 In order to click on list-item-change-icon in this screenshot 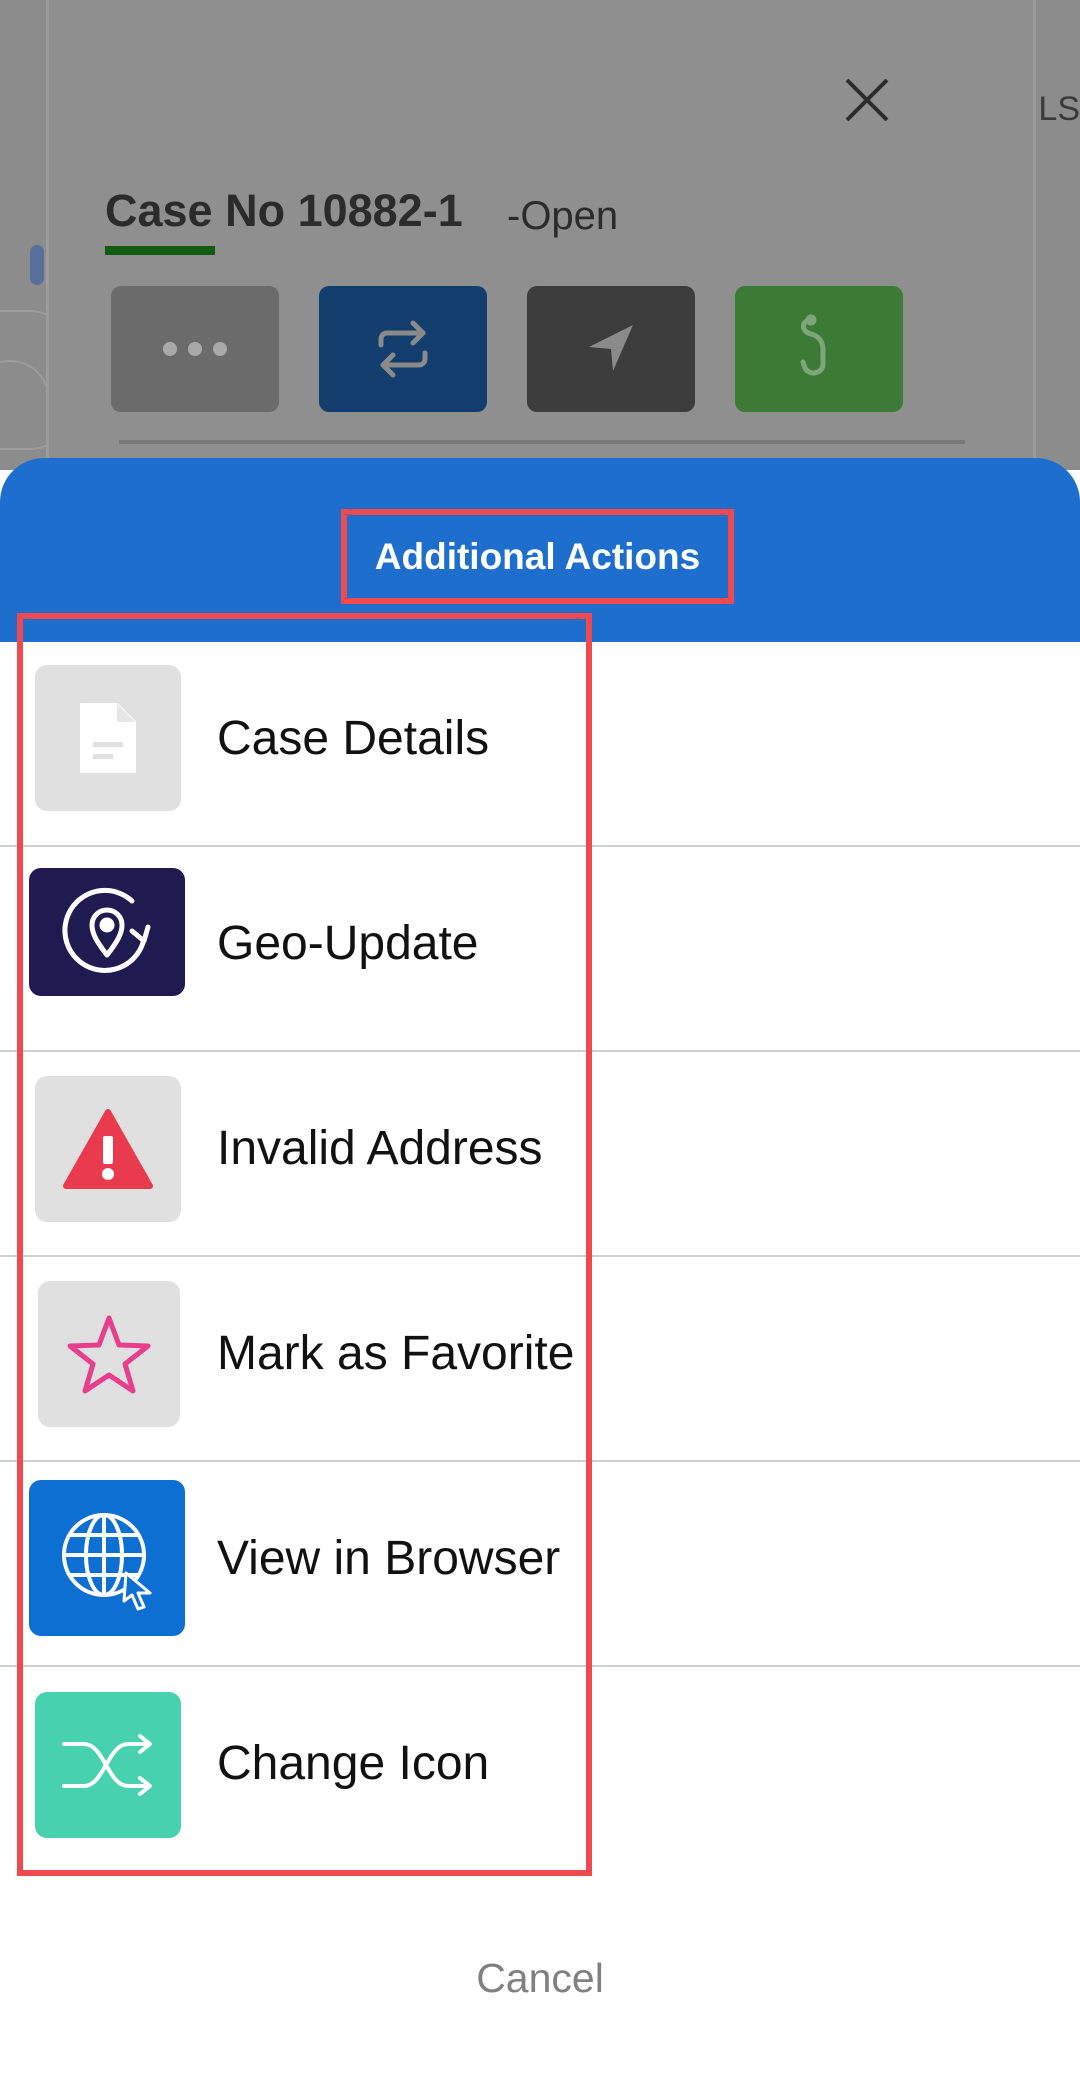, I will do `click(540, 1769)`.